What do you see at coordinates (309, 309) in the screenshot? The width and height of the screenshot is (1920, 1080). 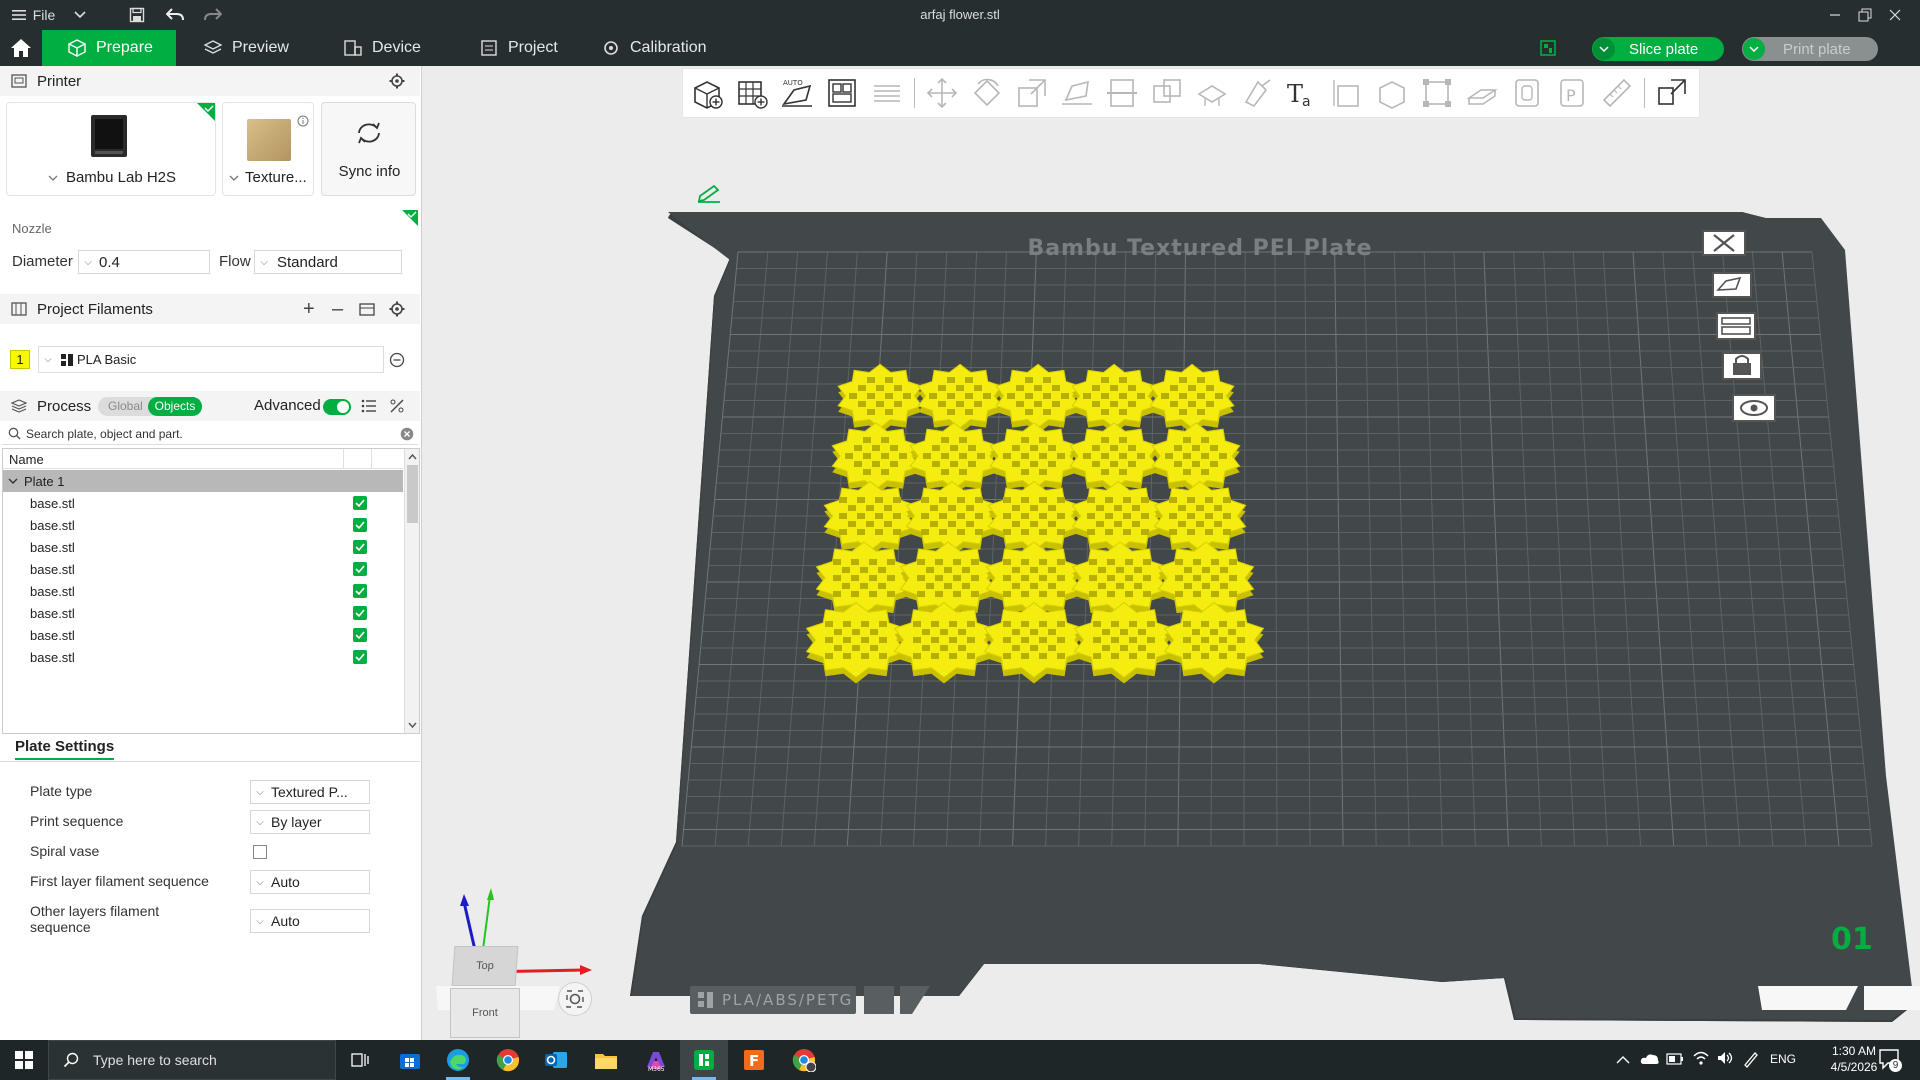 I see `add-filament-icon: +` at bounding box center [309, 309].